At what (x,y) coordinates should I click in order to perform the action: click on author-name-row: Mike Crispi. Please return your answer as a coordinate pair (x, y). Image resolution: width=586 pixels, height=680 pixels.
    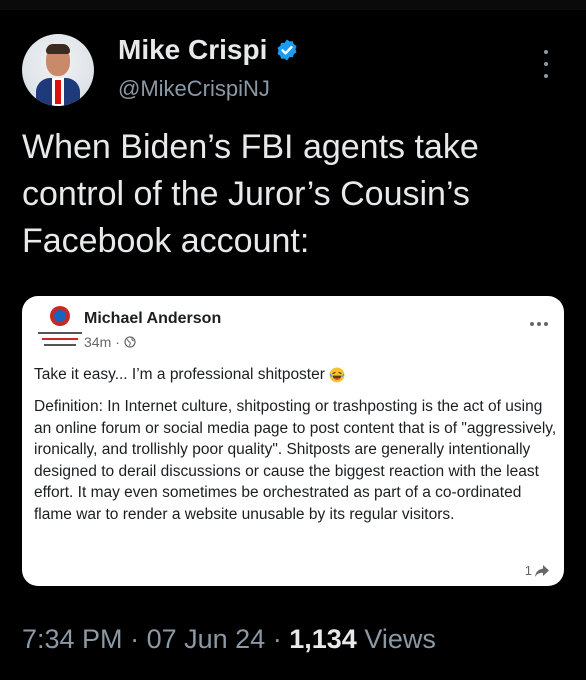
    Looking at the image, I should click on (208, 50).